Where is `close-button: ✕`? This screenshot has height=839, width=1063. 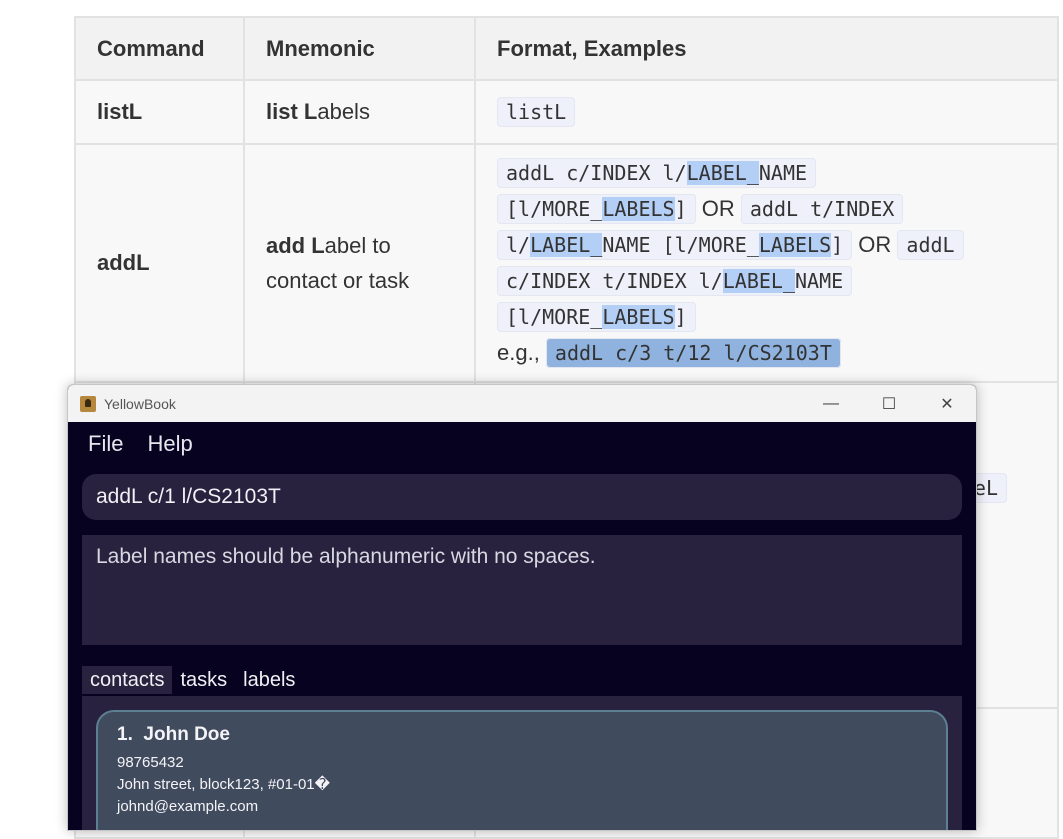 close-button: ✕ is located at coordinates (947, 403).